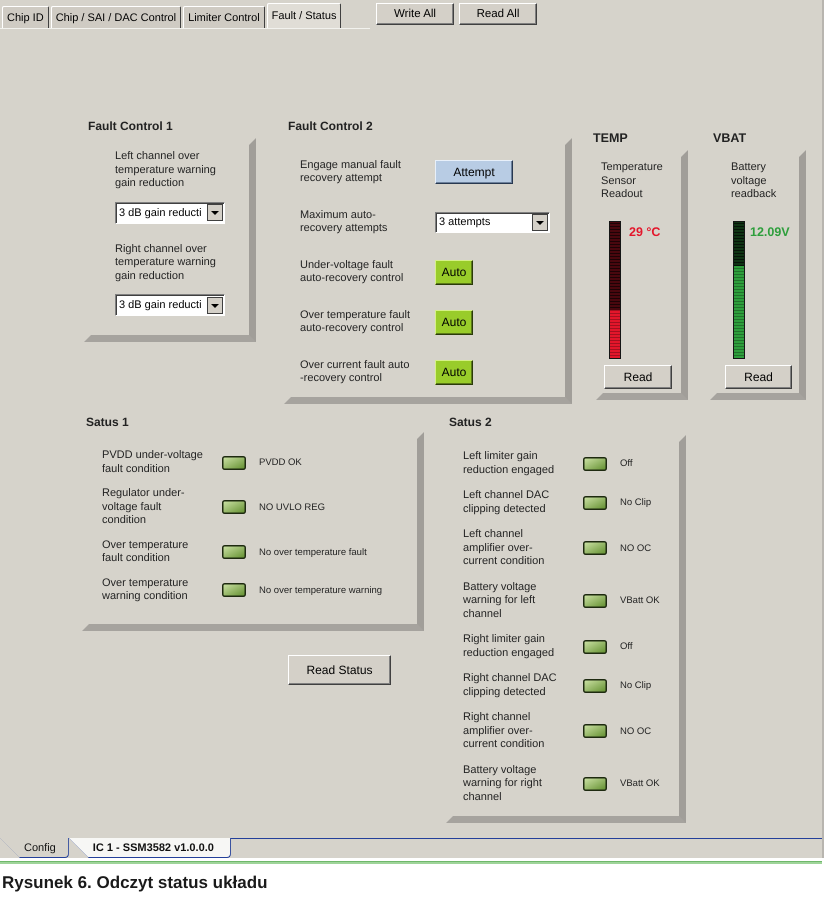  What do you see at coordinates (330, 126) in the screenshot?
I see `section-title: Fault Control 2` at bounding box center [330, 126].